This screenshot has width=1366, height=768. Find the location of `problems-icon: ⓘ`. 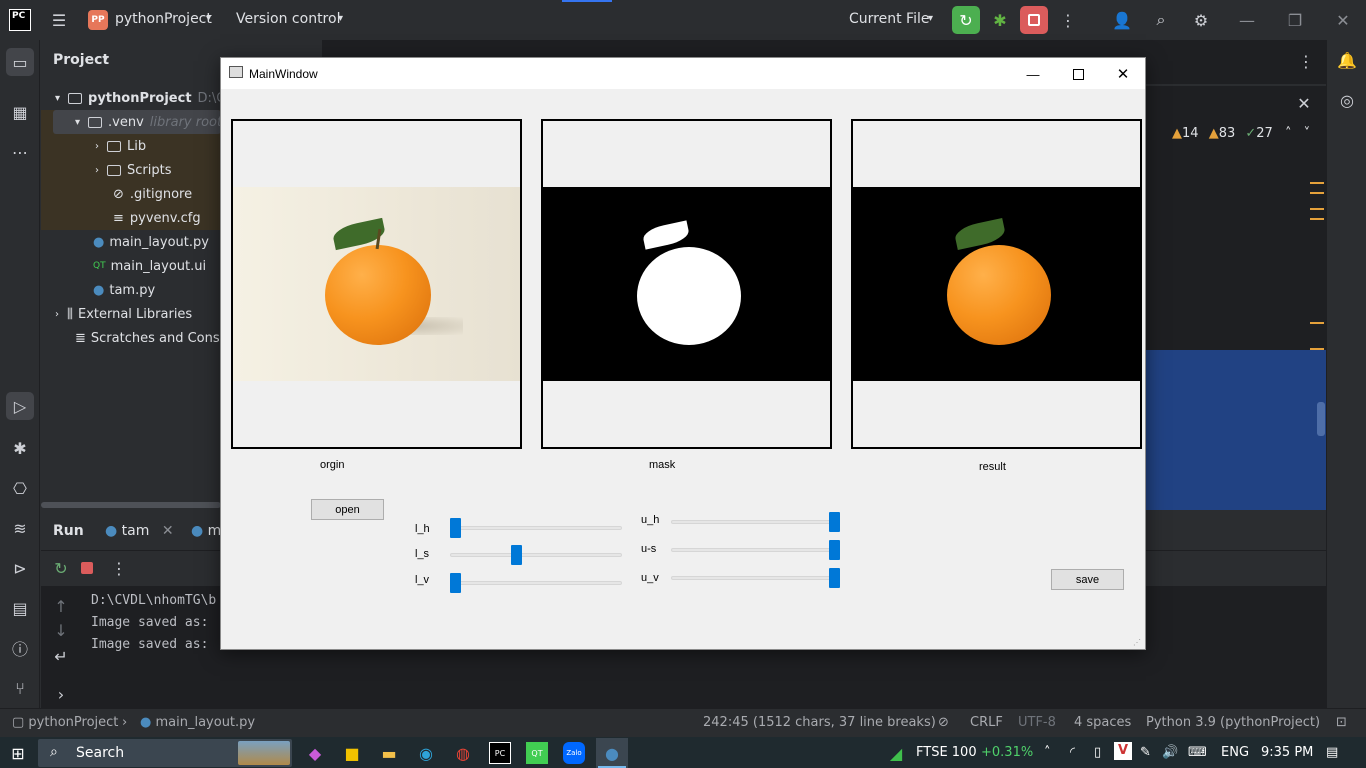

problems-icon: ⓘ is located at coordinates (20, 648).